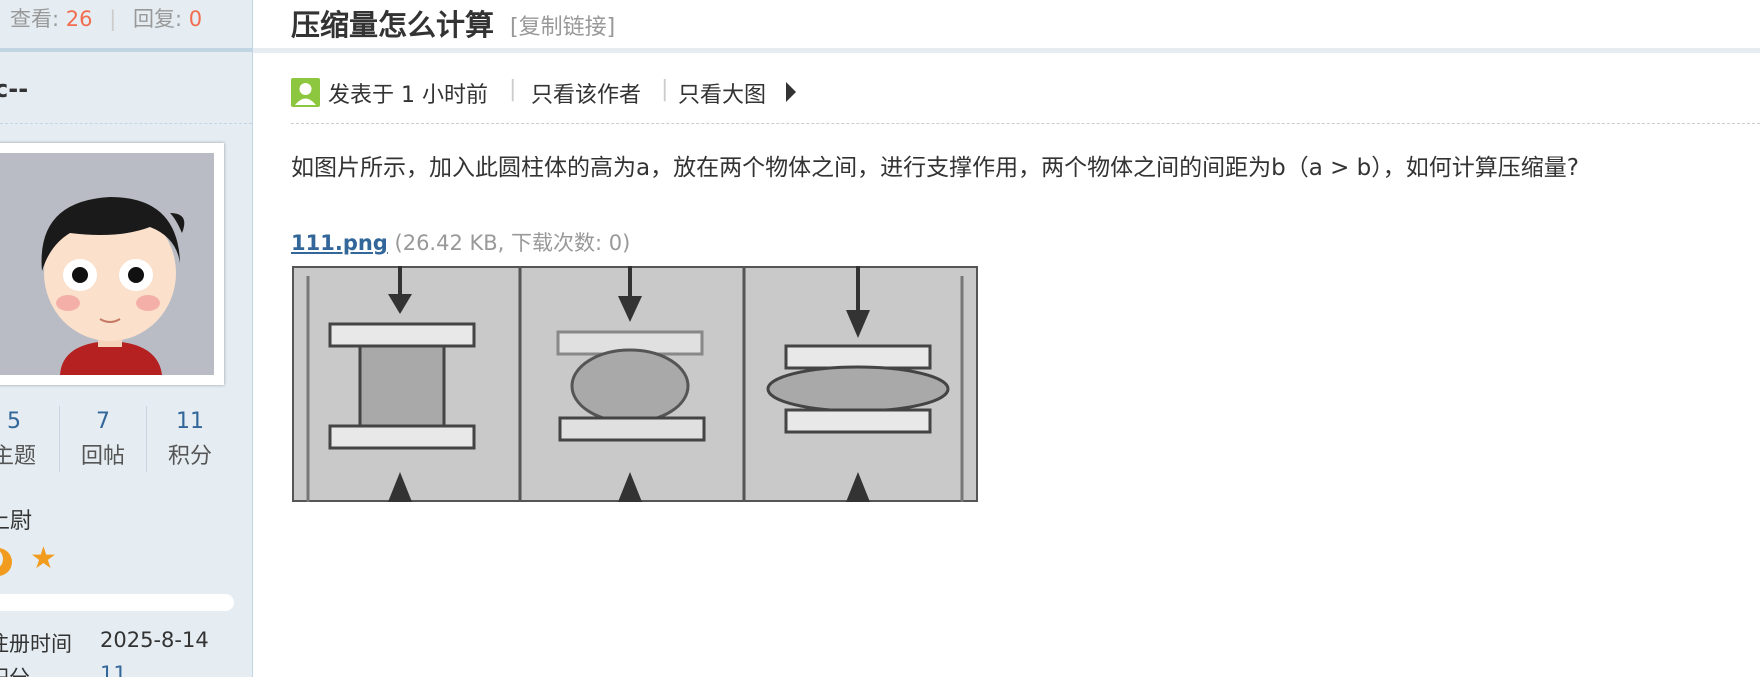 The height and width of the screenshot is (677, 1760). What do you see at coordinates (339, 243) in the screenshot?
I see `attachment-link: 111.png` at bounding box center [339, 243].